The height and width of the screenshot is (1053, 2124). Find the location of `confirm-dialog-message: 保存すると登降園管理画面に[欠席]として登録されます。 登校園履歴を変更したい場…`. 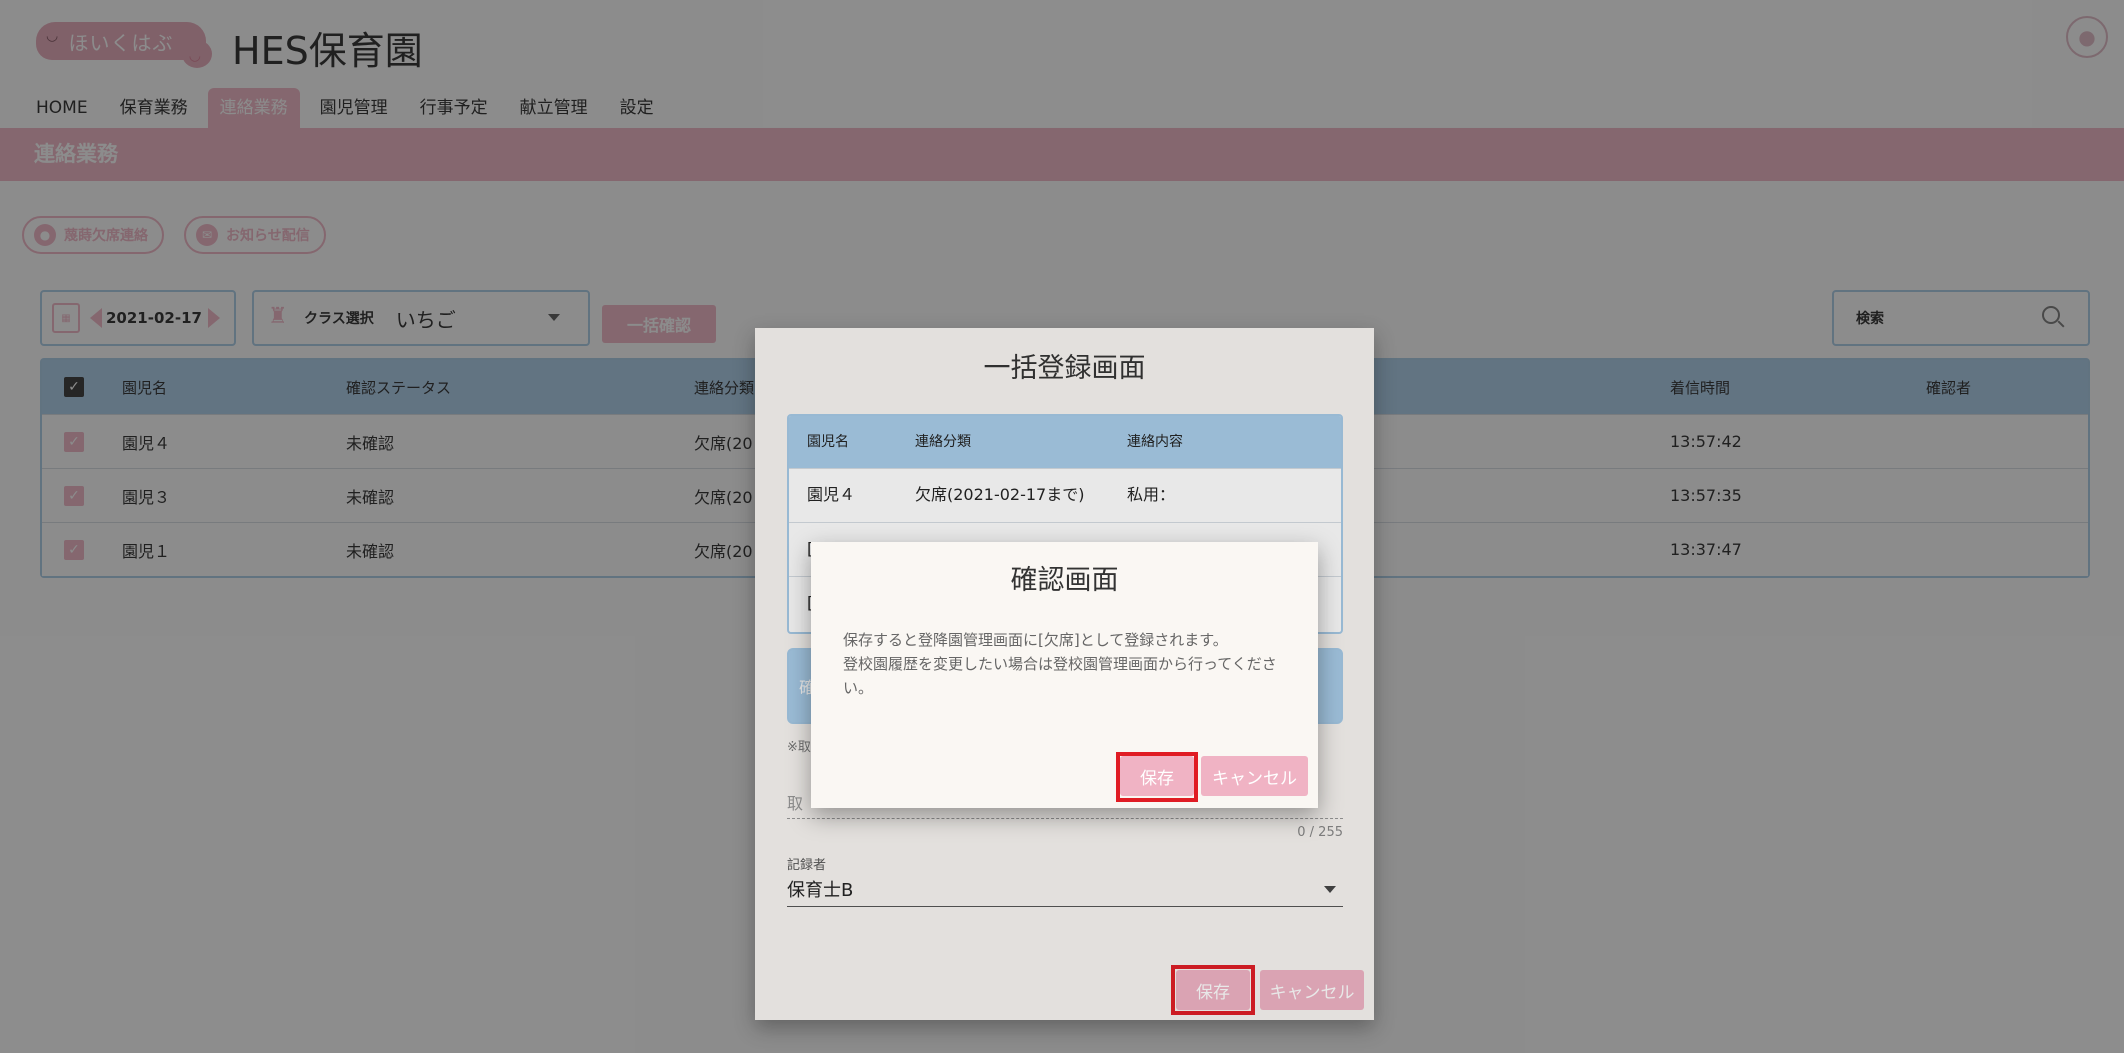

confirm-dialog-message: 保存すると登降園管理画面に[欠席]として登録されます。 登校園履歴を変更したい場… is located at coordinates (1060, 664).